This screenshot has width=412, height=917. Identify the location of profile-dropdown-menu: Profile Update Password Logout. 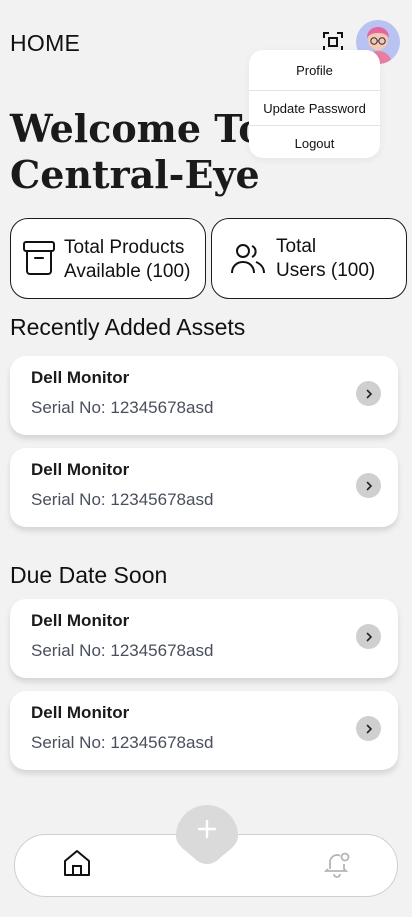
(314, 104).